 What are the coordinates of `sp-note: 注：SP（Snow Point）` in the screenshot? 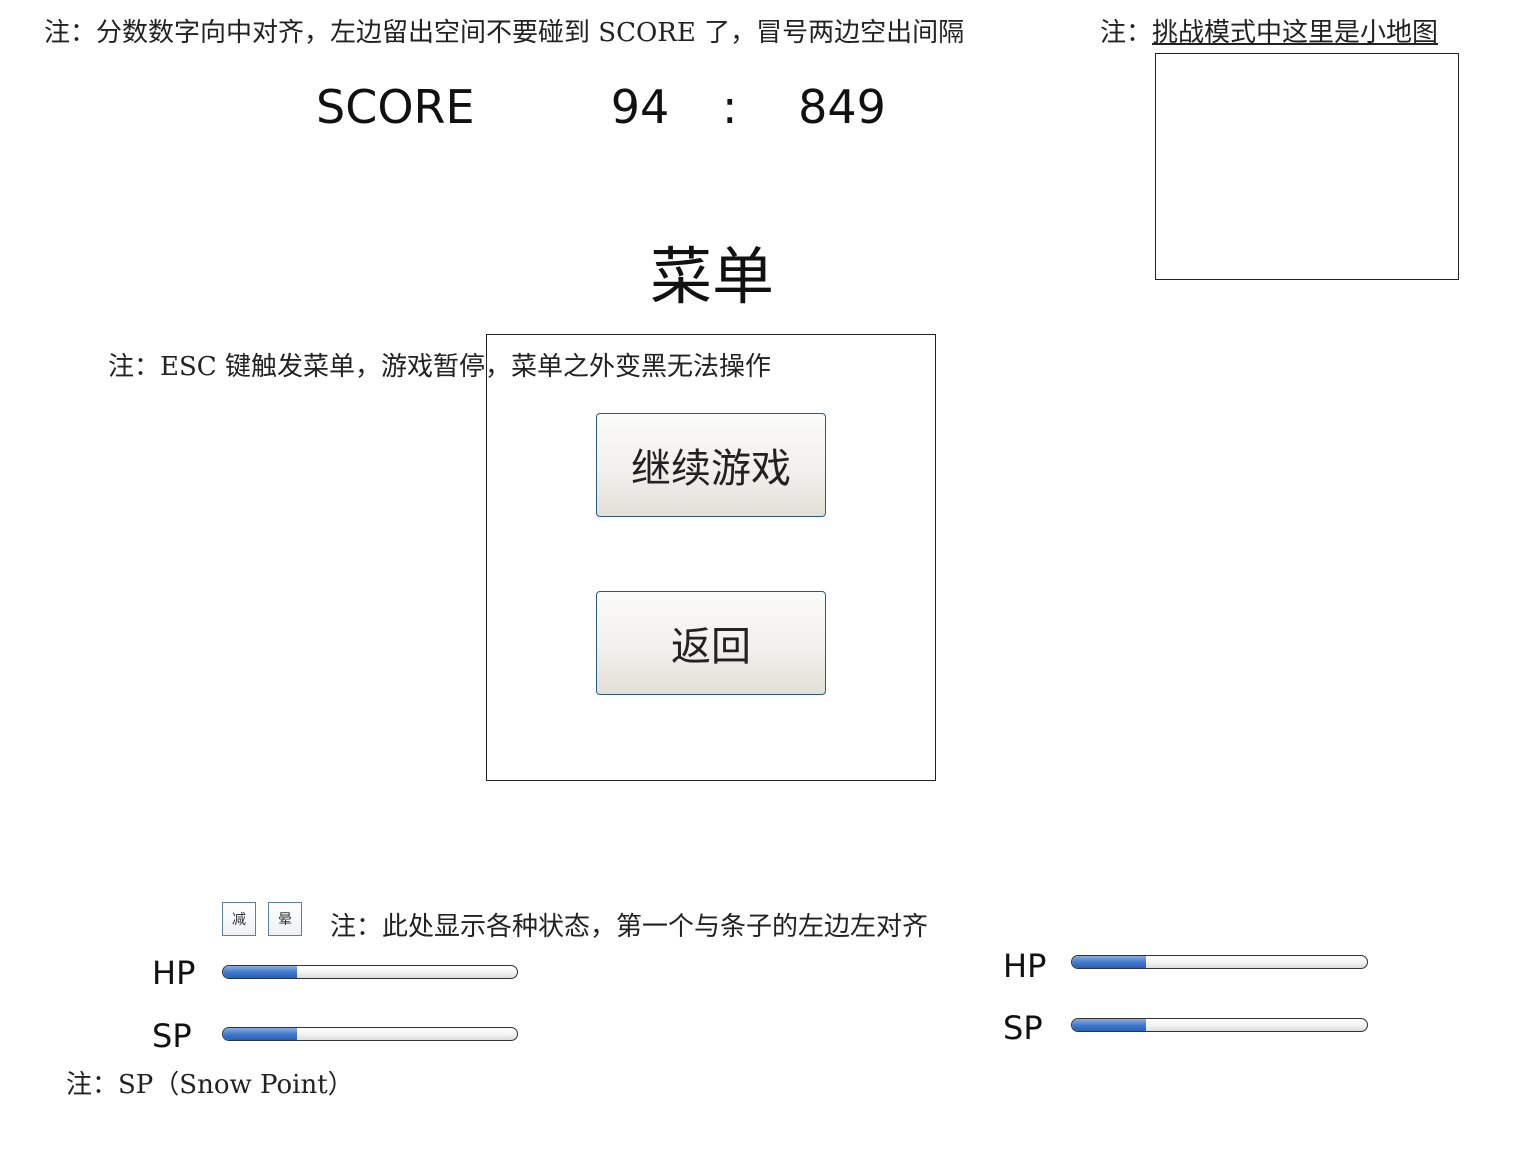 It's located at (210, 1085).